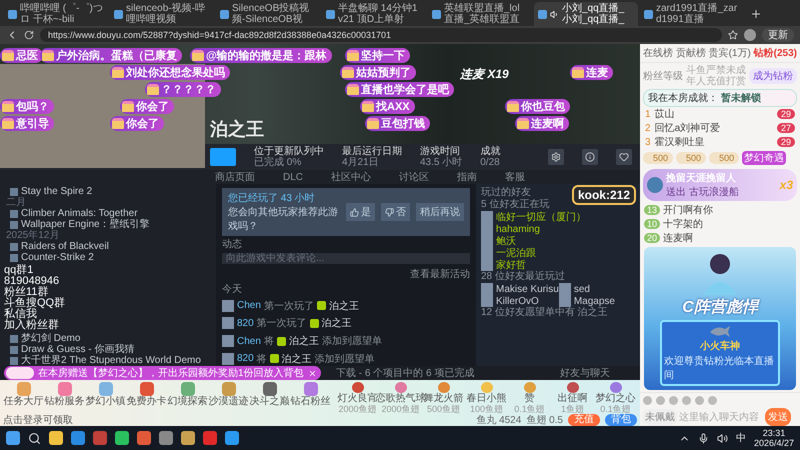  I want to click on info-button, so click(590, 157).